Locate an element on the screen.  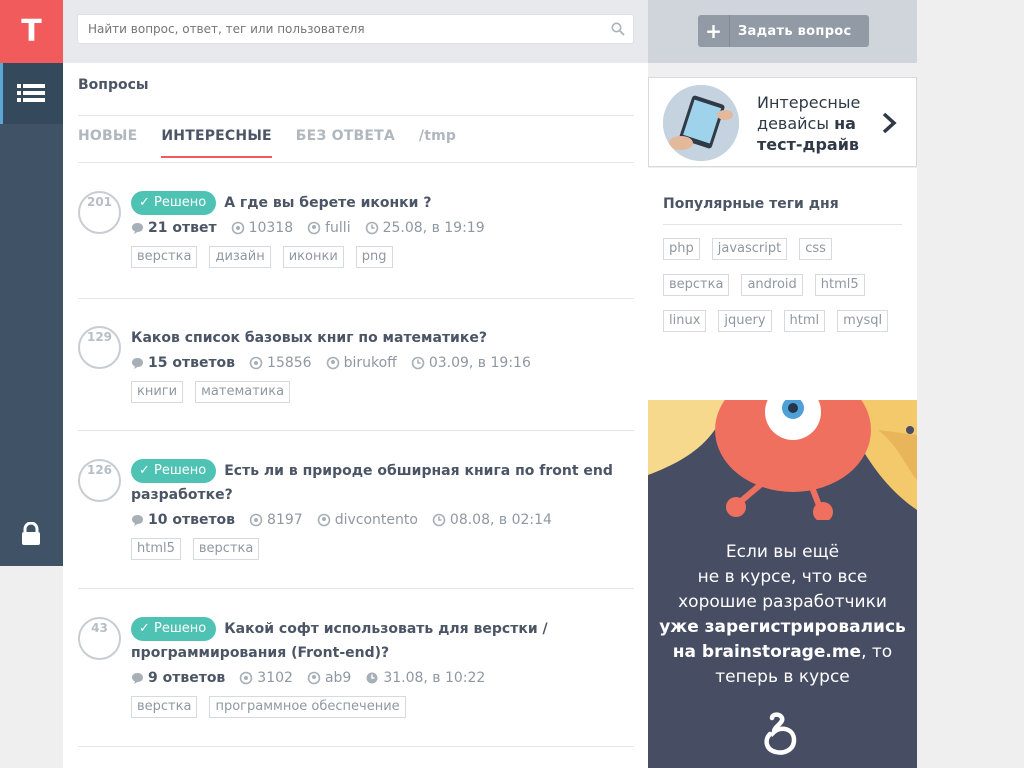
answers-count: 15 ответов is located at coordinates (191, 363).